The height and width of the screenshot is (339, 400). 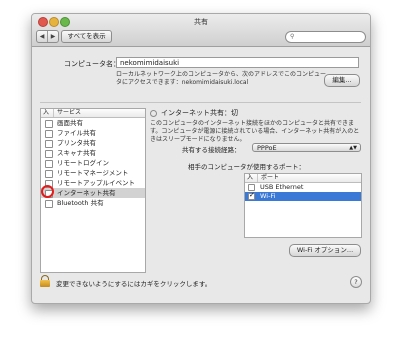 What do you see at coordinates (268, 178) in the screenshot?
I see `port-column-header: ポート` at bounding box center [268, 178].